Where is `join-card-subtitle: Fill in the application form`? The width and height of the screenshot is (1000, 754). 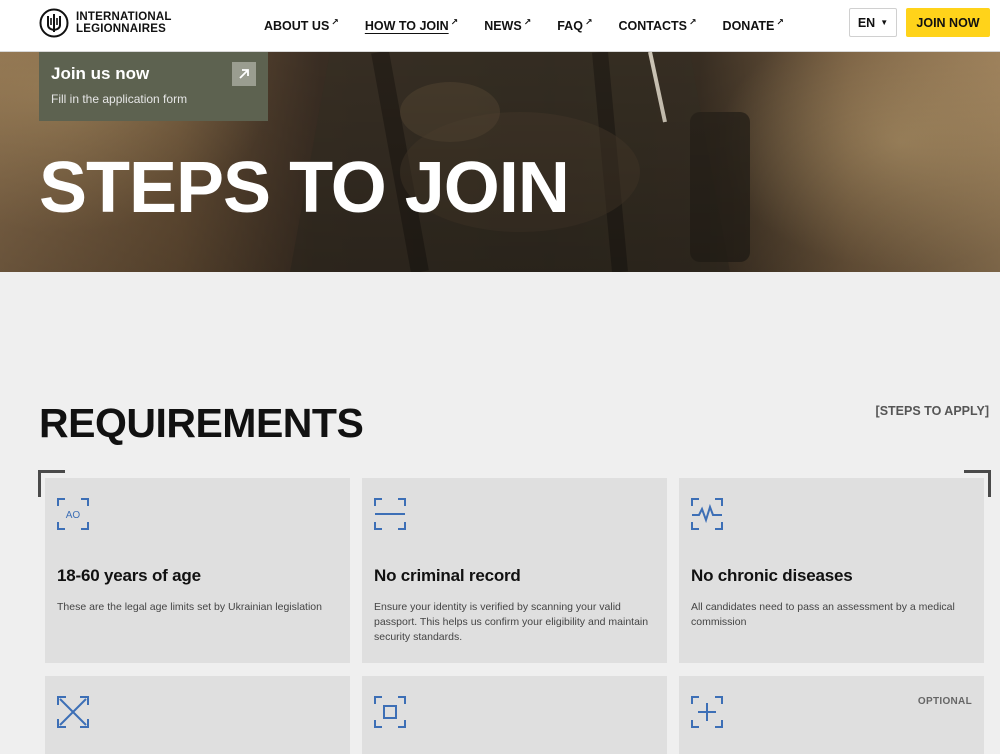 join-card-subtitle: Fill in the application form is located at coordinates (119, 99).